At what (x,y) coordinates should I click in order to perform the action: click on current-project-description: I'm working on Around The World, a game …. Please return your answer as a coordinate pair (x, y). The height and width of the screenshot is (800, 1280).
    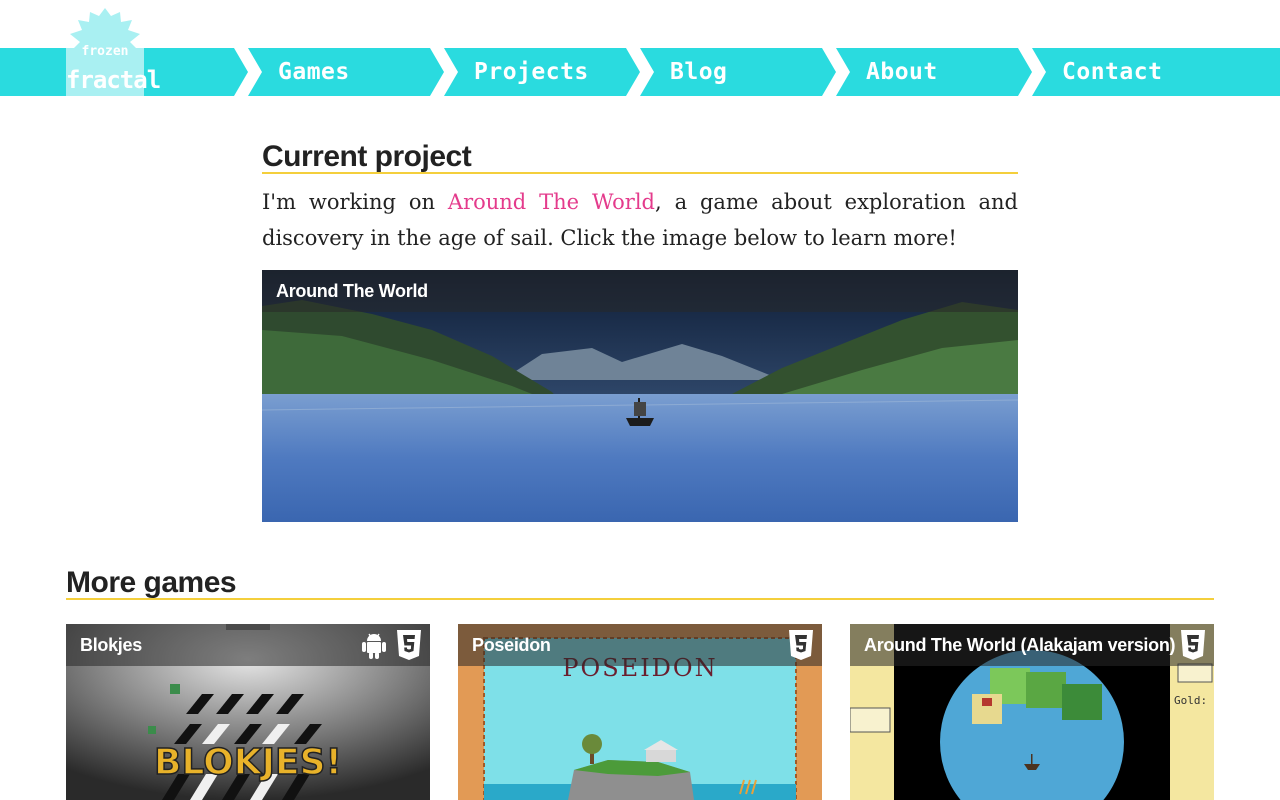
    Looking at the image, I should click on (640, 220).